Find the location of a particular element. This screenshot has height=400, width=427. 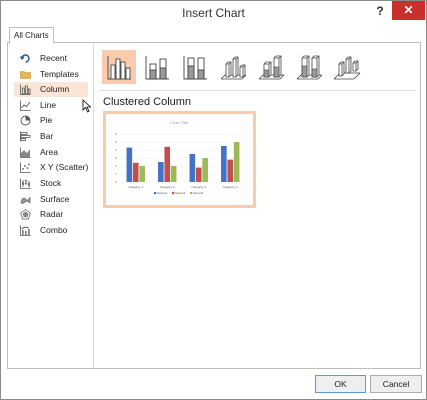

preview-y-tick: 6 is located at coordinates (116, 134).